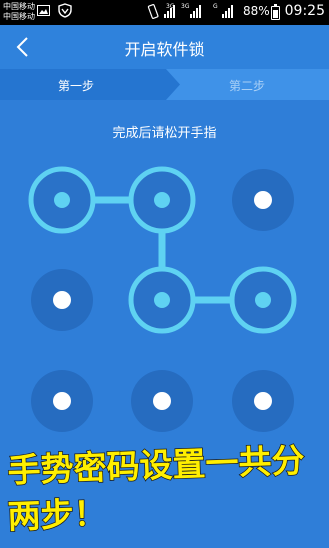  I want to click on caption-line-2: 两步！, so click(57, 515).